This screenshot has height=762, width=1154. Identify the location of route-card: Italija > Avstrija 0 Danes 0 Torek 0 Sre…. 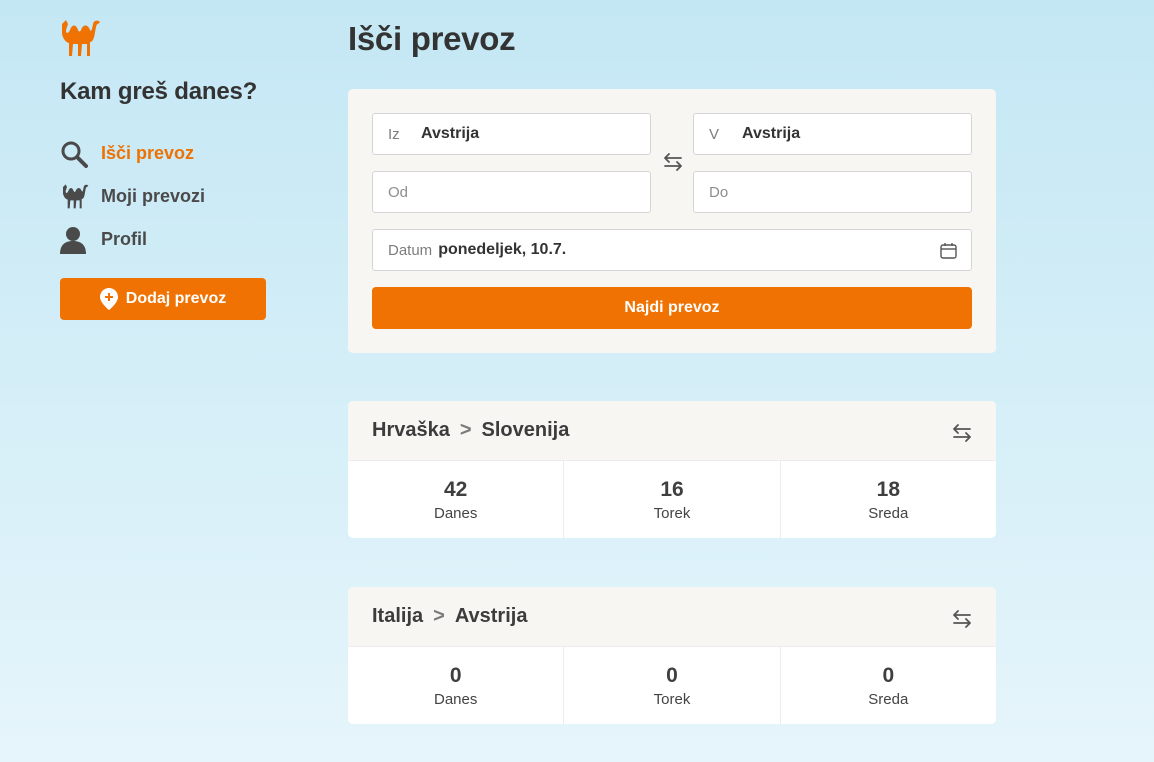
(672, 655).